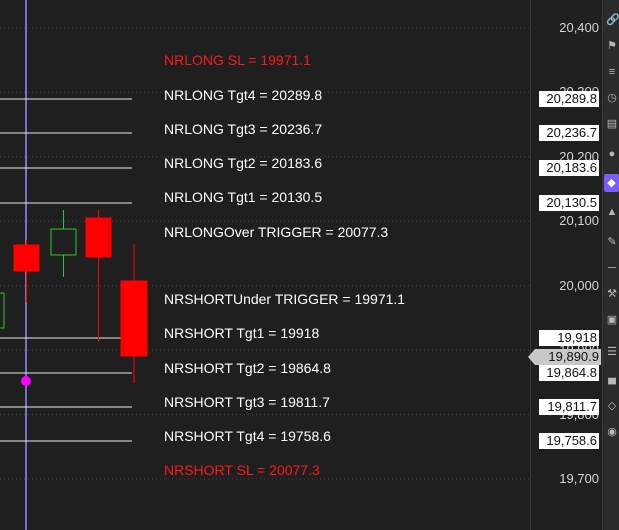  Describe the element at coordinates (243, 129) in the screenshot. I see `level-label: NRLONG Tgt3 = 20236.7` at that location.